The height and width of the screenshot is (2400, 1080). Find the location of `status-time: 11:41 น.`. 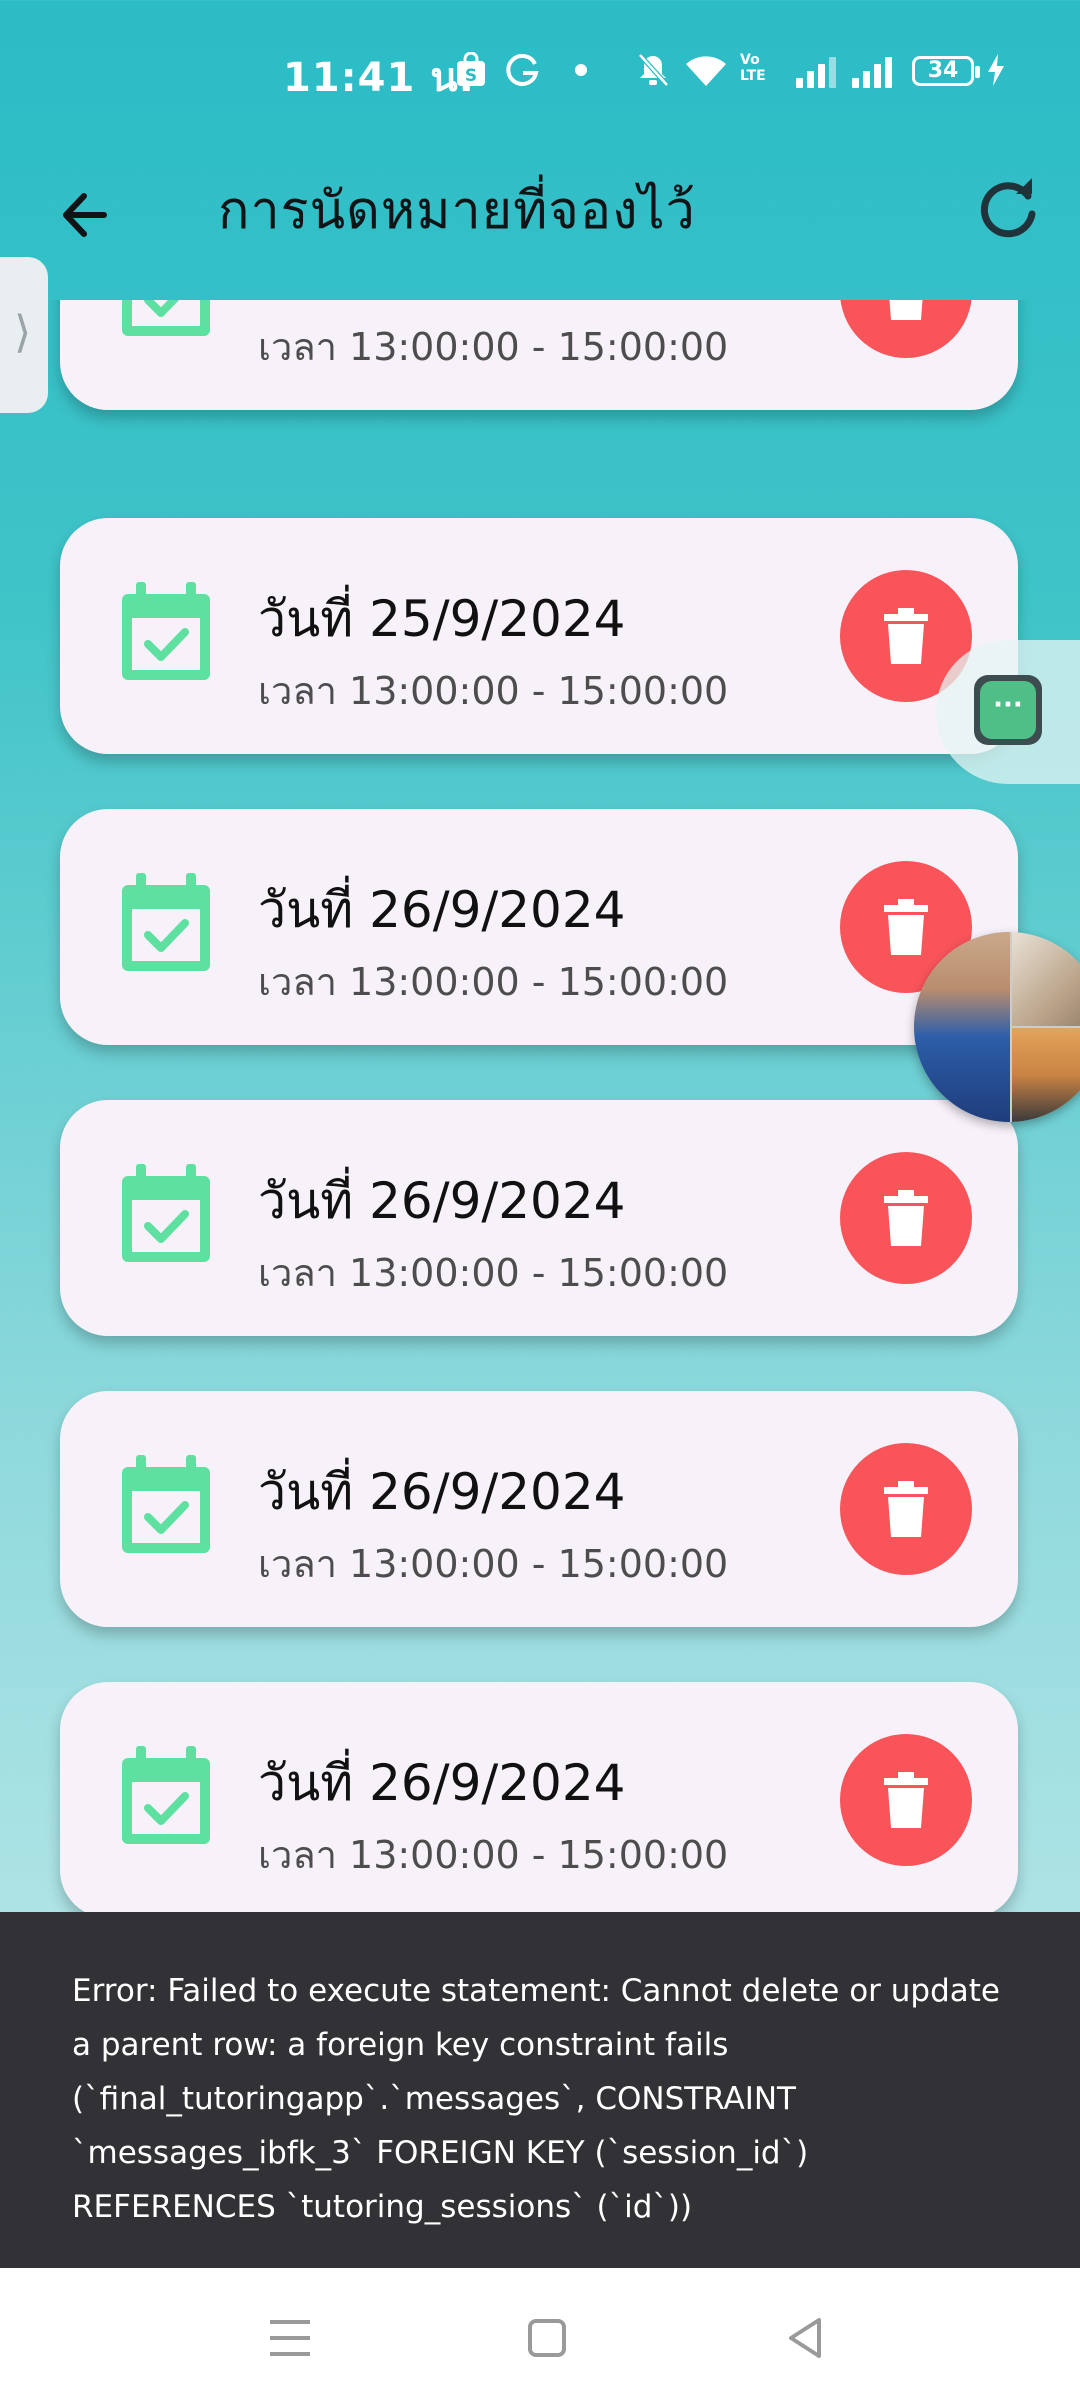

status-time: 11:41 น. is located at coordinates (379, 78).